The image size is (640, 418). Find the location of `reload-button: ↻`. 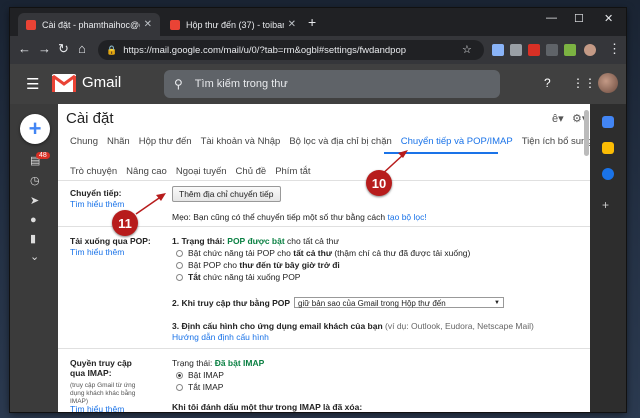

reload-button: ↻ is located at coordinates (63, 49).